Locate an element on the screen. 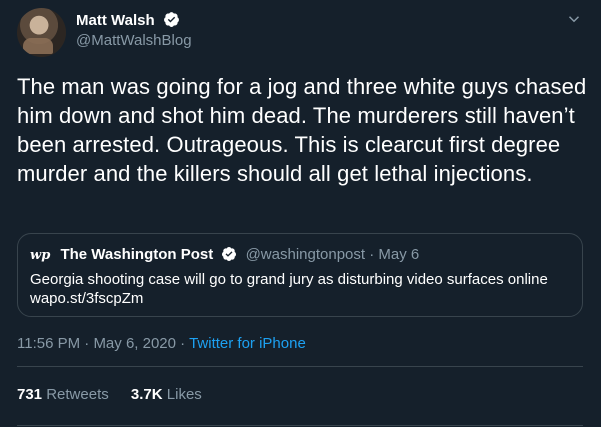  quoted-date: May 6 is located at coordinates (399, 254).